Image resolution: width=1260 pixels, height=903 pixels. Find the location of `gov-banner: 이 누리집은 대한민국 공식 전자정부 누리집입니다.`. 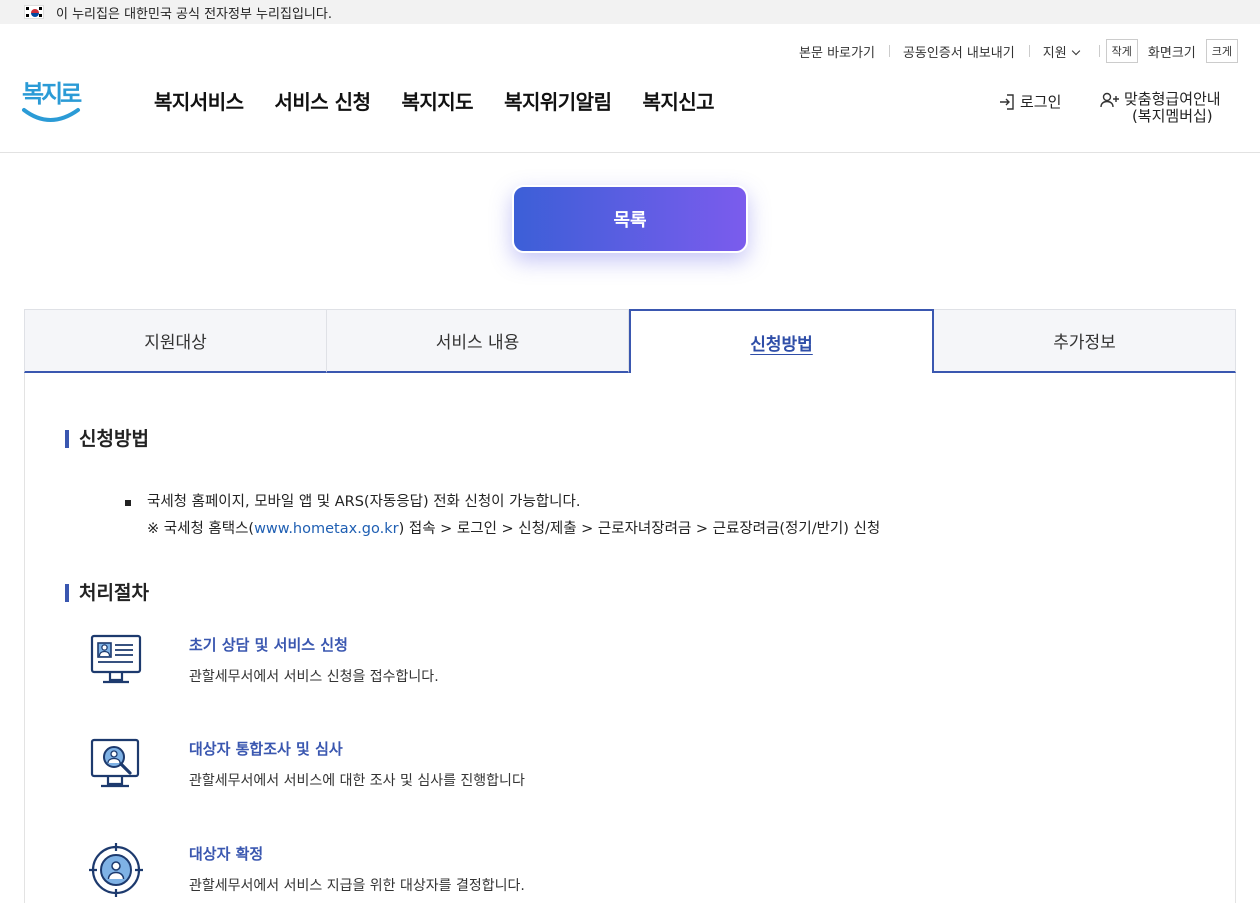

gov-banner: 이 누리집은 대한민국 공식 전자정부 누리집입니다. is located at coordinates (630, 12).